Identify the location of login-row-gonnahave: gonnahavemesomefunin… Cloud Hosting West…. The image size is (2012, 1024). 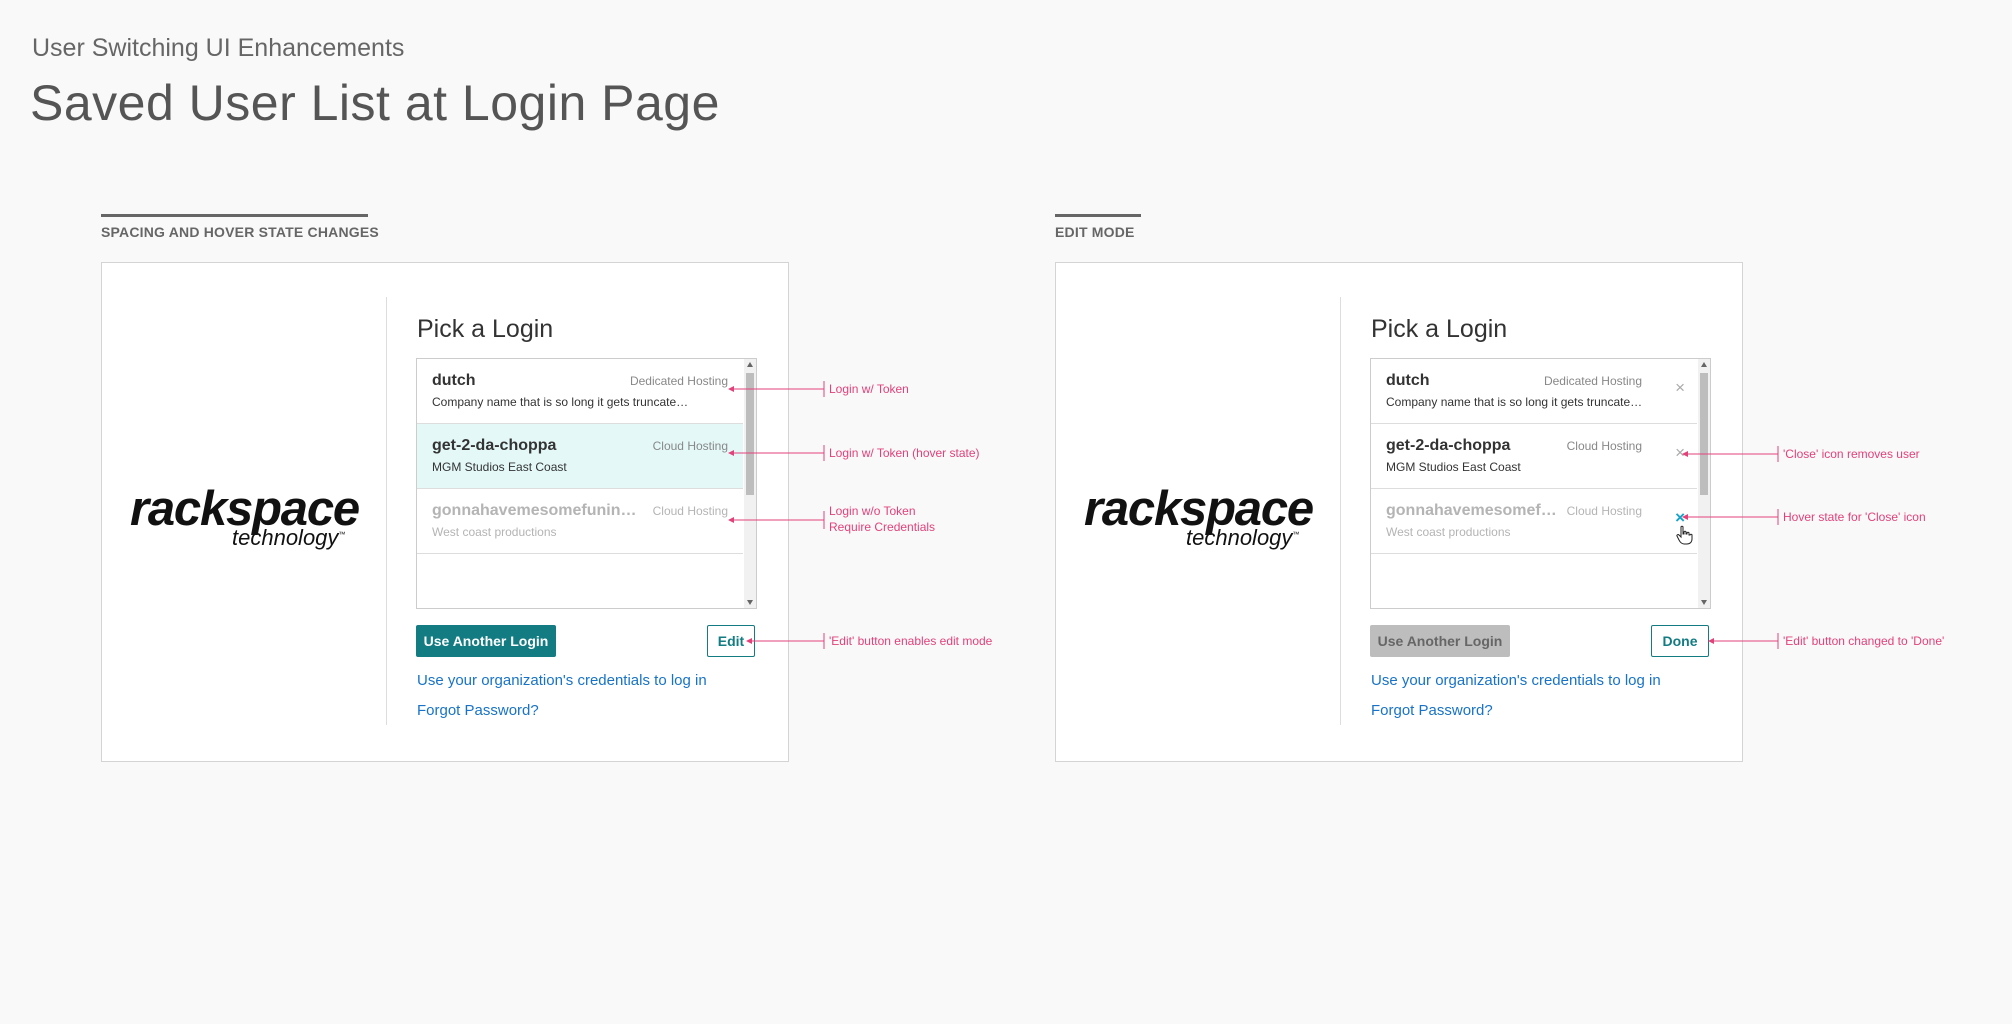
(580, 521).